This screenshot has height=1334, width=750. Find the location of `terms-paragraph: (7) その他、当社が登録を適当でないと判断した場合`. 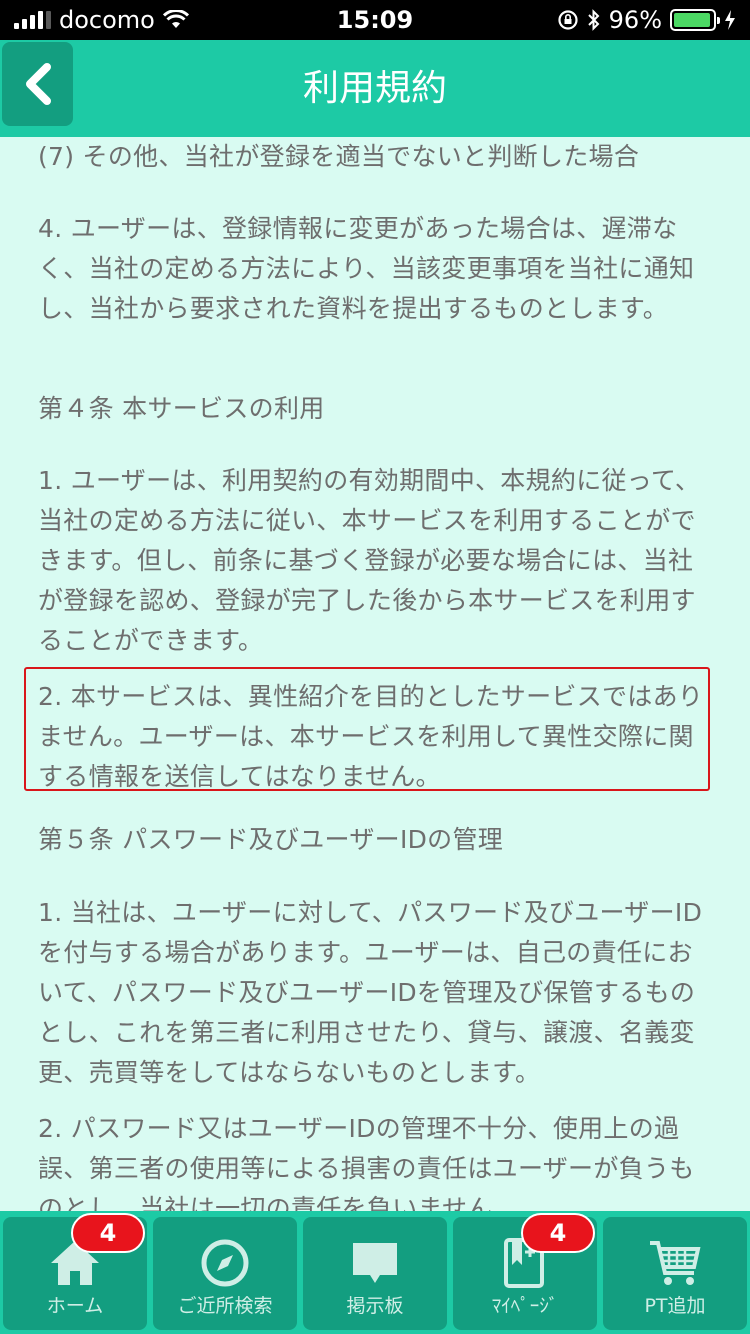

terms-paragraph: (7) その他、当社が登録を適当でないと判断した場合 is located at coordinates (339, 156).